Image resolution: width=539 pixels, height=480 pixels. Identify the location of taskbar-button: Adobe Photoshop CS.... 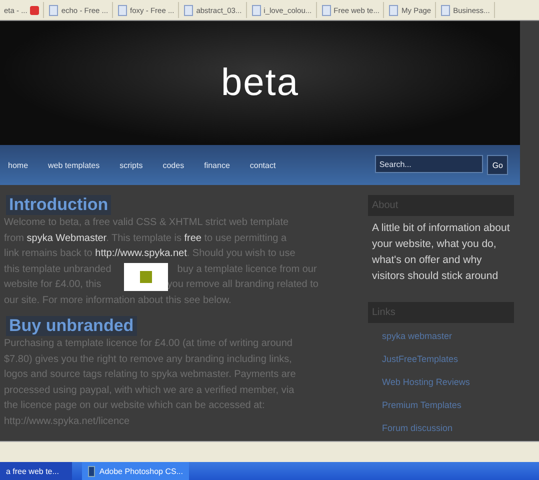
(135, 471).